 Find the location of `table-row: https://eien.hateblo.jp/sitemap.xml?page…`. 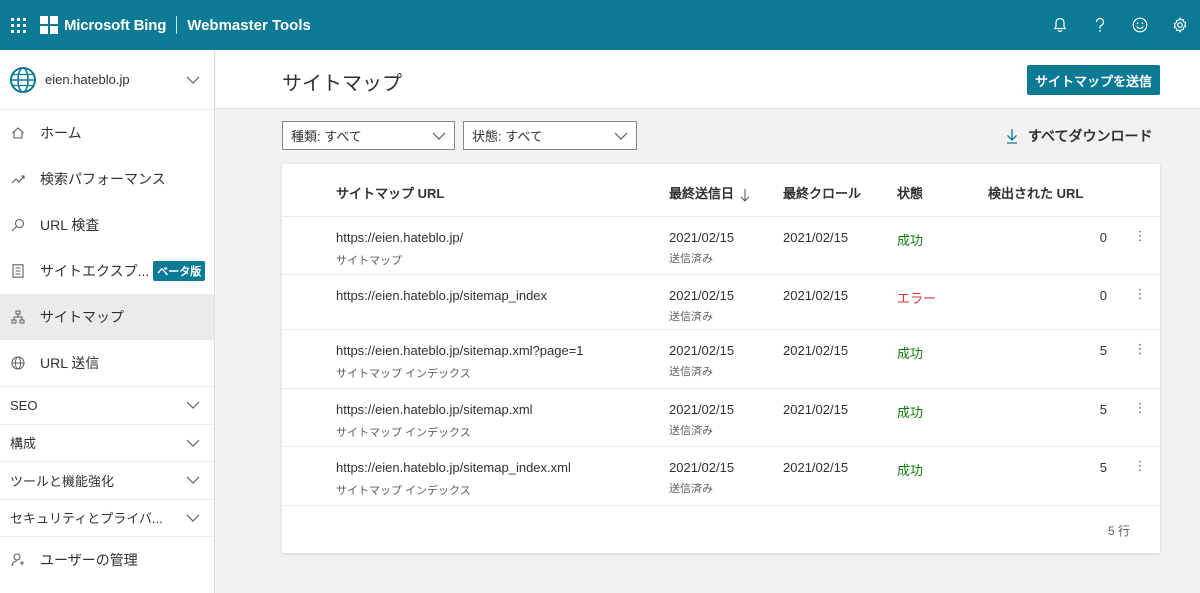

table-row: https://eien.hateblo.jp/sitemap.xml?page… is located at coordinates (721, 359).